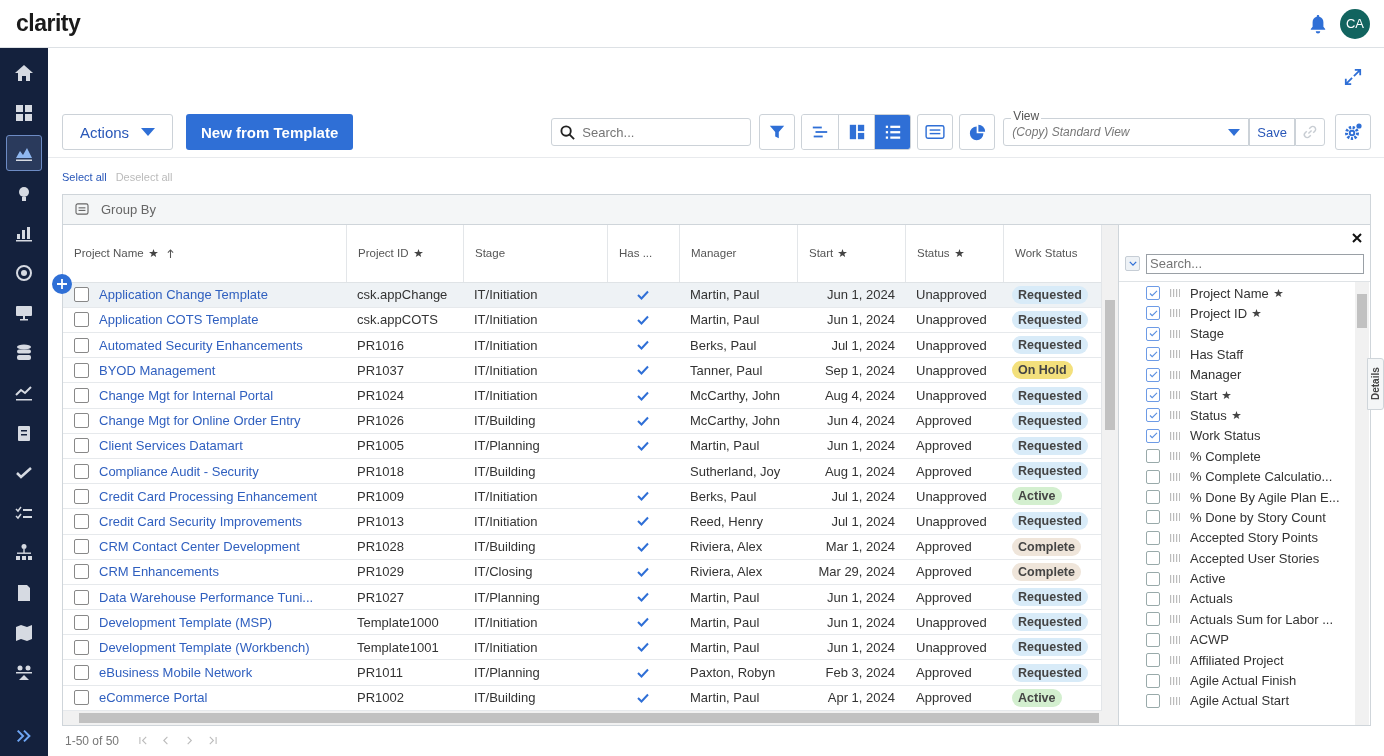 The image size is (1384, 756). Describe the element at coordinates (153, 698) in the screenshot. I see `project-name-link: eCommerce Portal` at that location.